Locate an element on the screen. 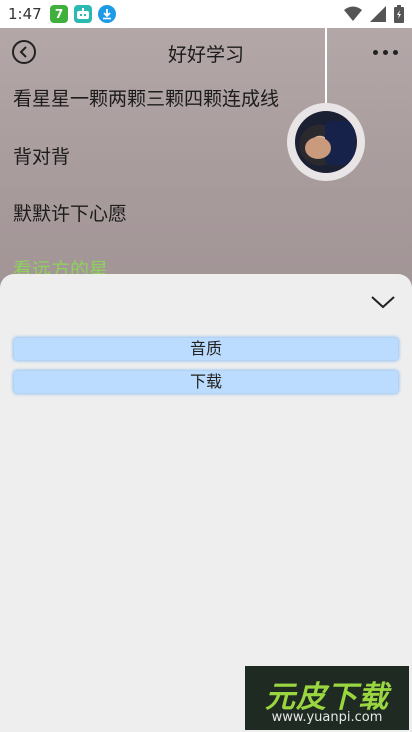  more-options-button is located at coordinates (385, 52).